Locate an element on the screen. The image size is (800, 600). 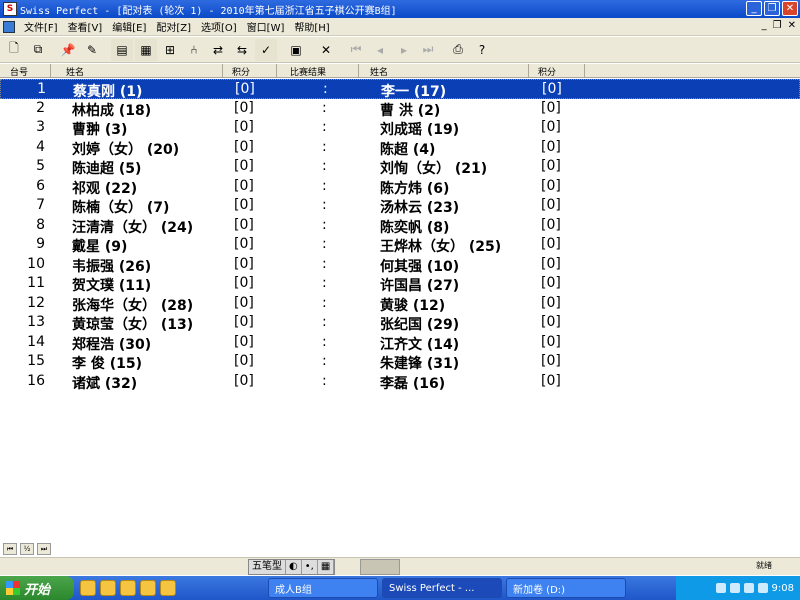
player1-name: 贺文璞 (11) is located at coordinates (112, 286).